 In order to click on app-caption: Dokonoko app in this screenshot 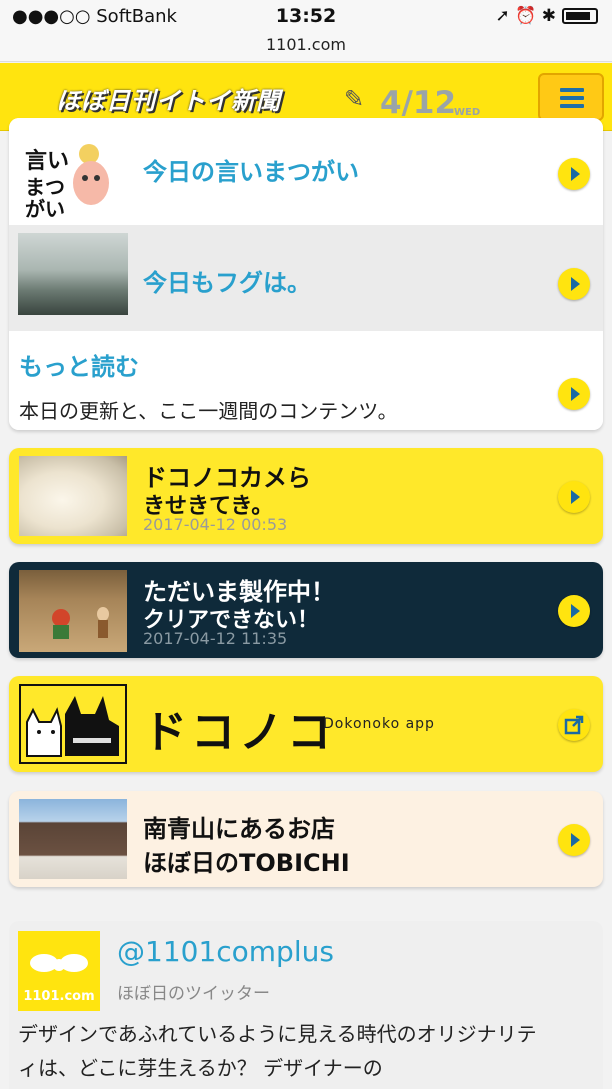, I will do `click(379, 724)`.